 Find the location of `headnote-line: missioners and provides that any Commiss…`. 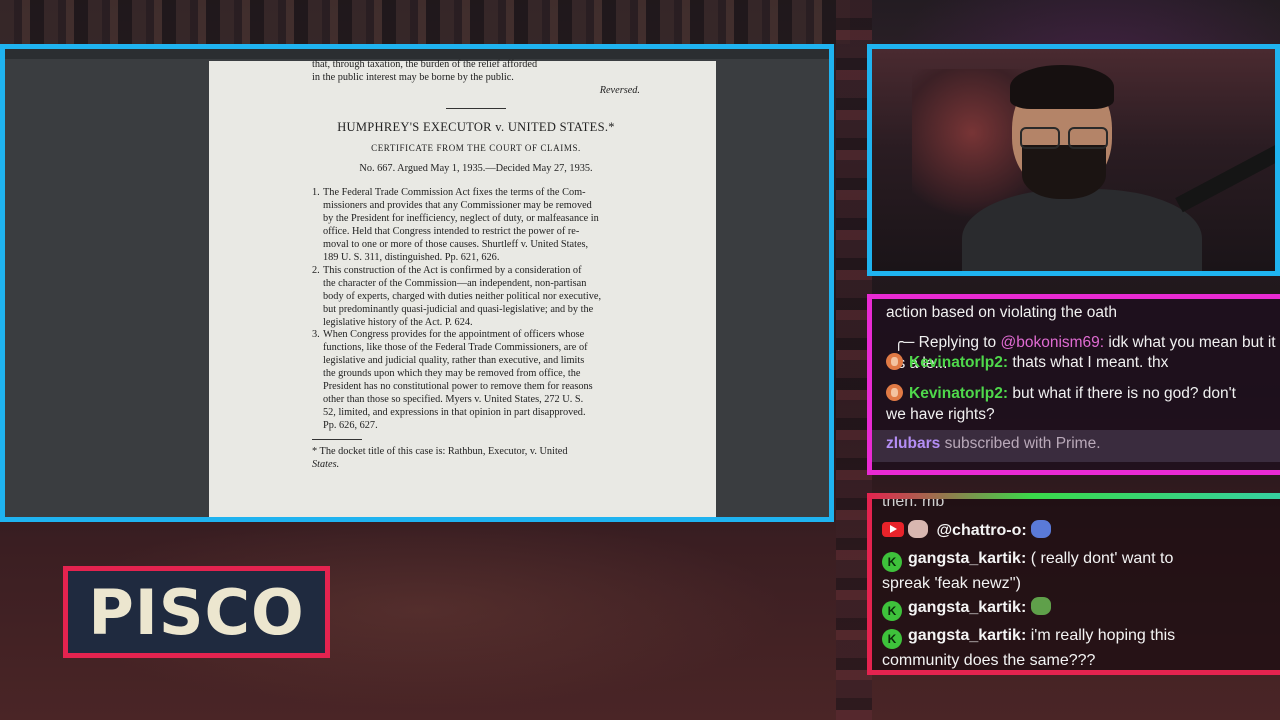

headnote-line: missioners and provides that any Commiss… is located at coordinates (457, 206).